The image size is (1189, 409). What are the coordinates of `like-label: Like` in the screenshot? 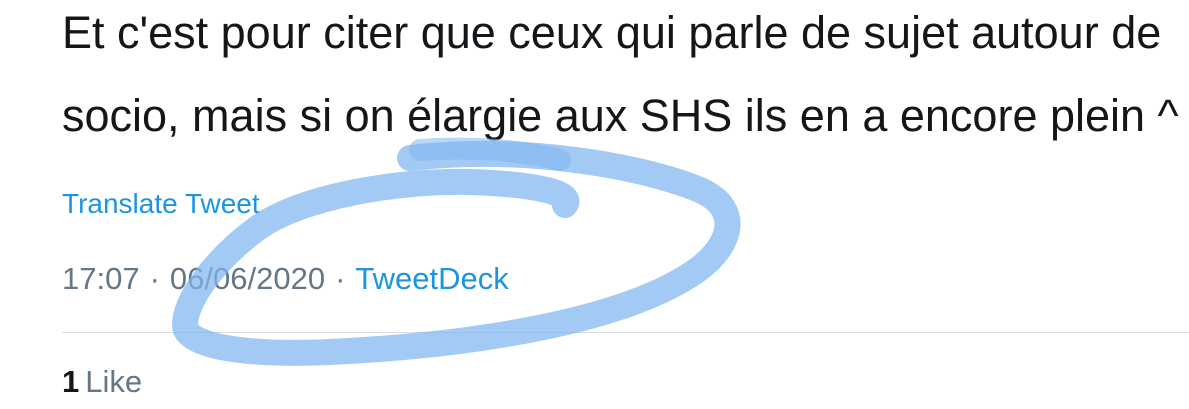 It's located at (114, 381).